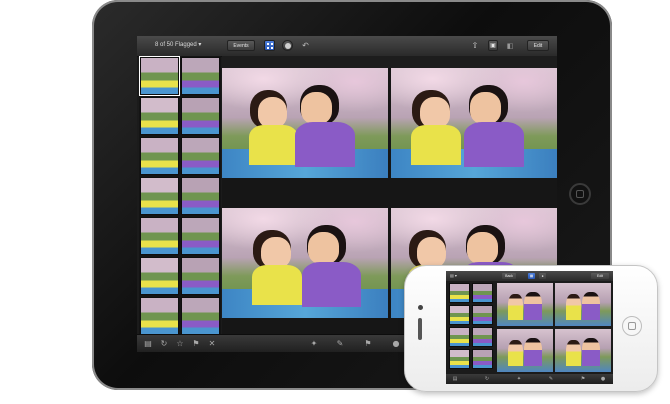 This screenshot has height=404, width=670. I want to click on crop-icon: ▣, so click(493, 46).